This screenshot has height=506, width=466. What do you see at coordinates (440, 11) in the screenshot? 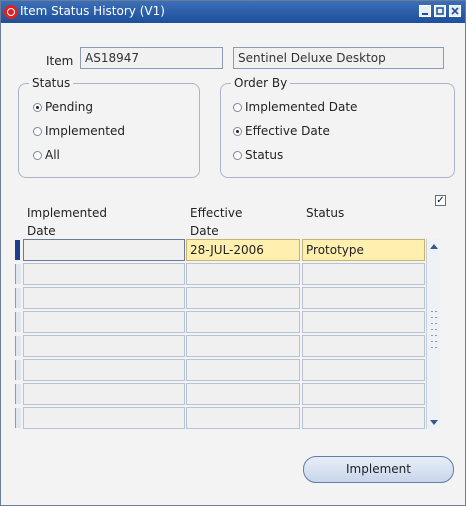
I see `maximize-icon` at bounding box center [440, 11].